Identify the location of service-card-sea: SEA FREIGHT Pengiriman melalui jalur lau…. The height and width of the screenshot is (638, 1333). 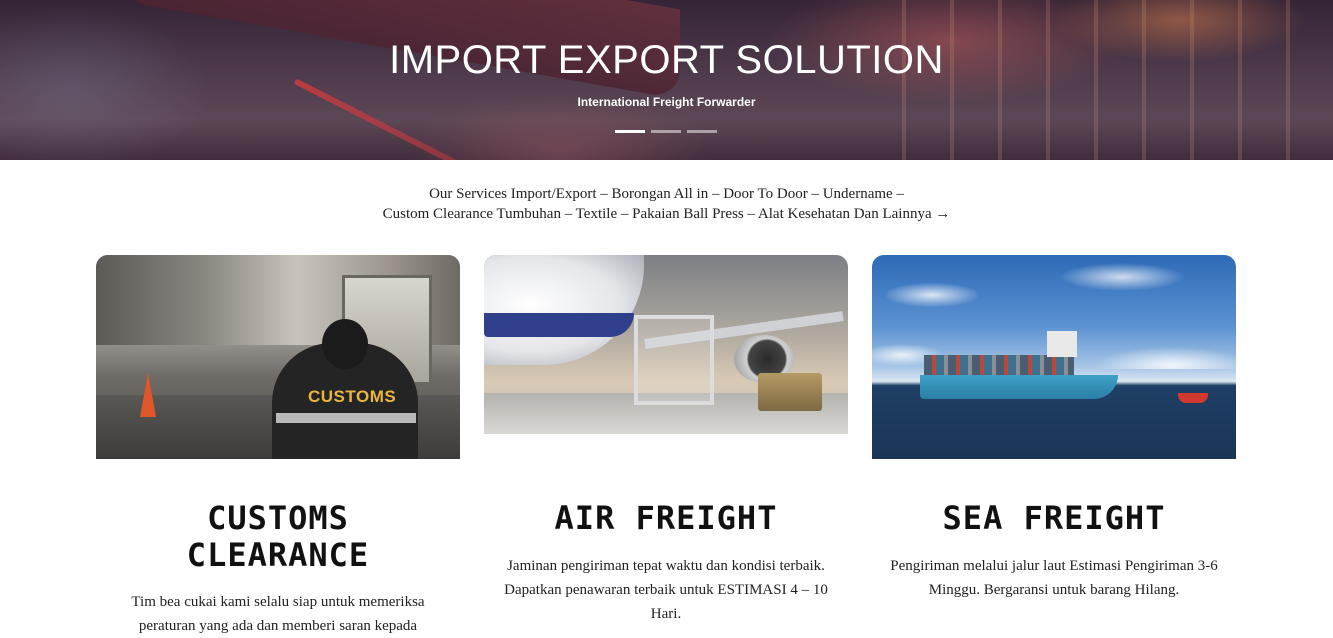
(1054, 426).